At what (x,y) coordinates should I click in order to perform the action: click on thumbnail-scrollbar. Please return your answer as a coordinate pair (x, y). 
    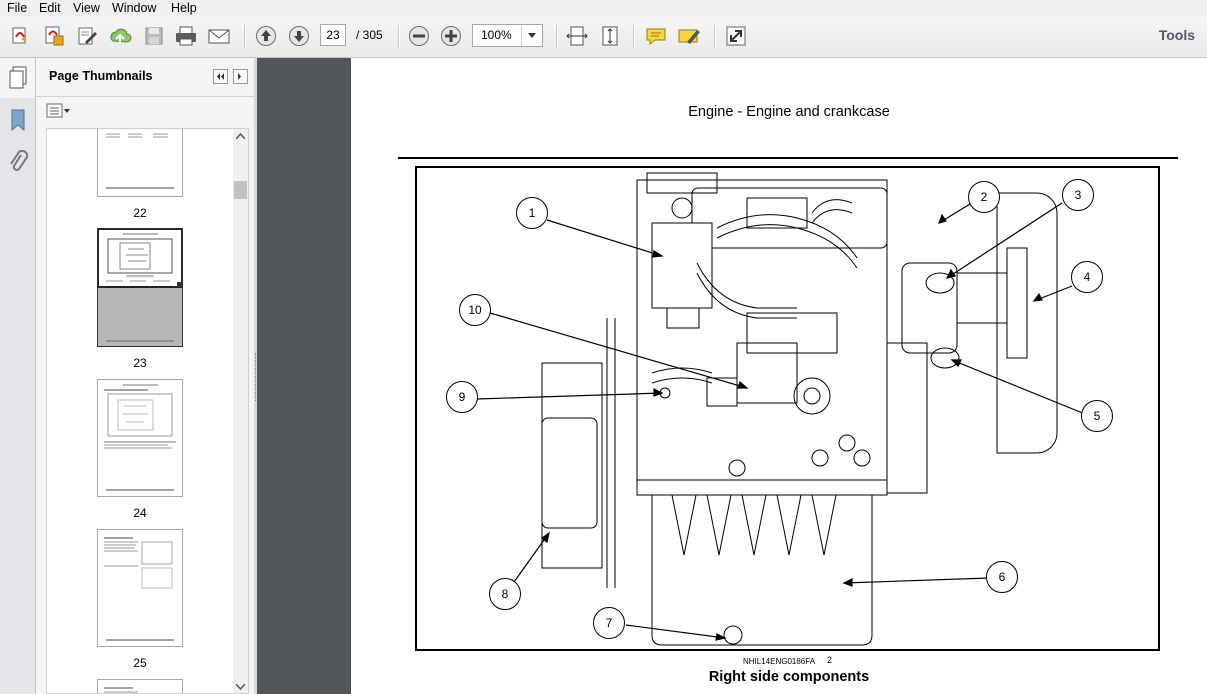
    Looking at the image, I should click on (240, 411).